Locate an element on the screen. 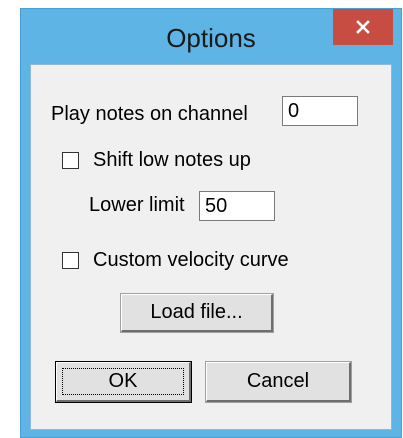  cancel-button: Cancel is located at coordinates (278, 382).